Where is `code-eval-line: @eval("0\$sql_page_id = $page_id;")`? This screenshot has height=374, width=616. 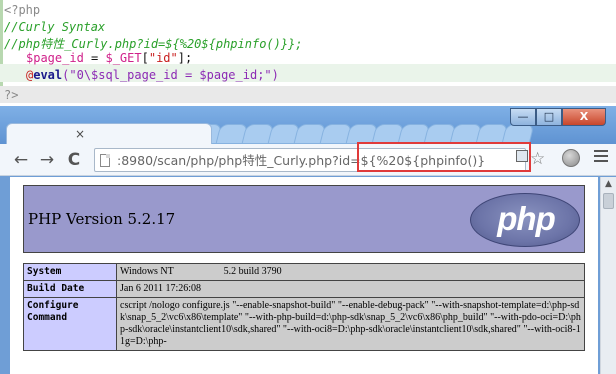 code-eval-line: @eval("0\$sql_page_id = $page_id;") is located at coordinates (152, 75).